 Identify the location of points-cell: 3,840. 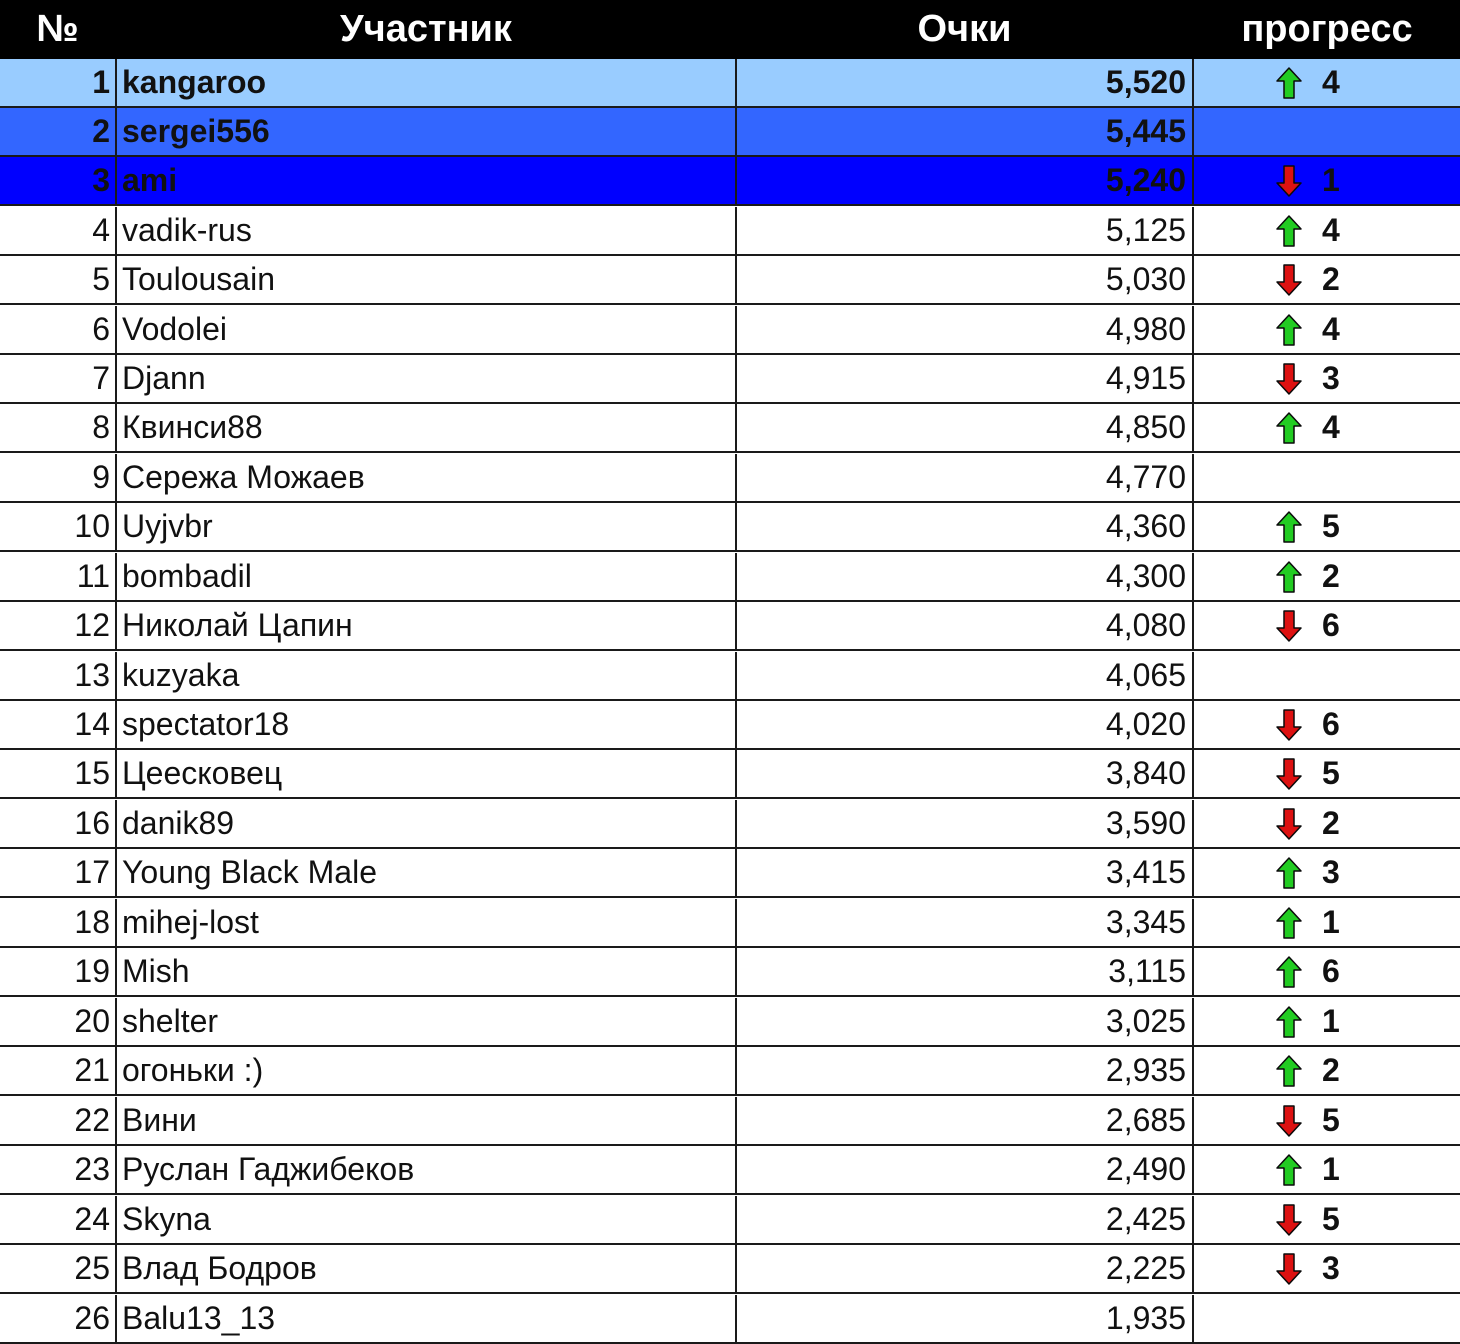
(1145, 773).